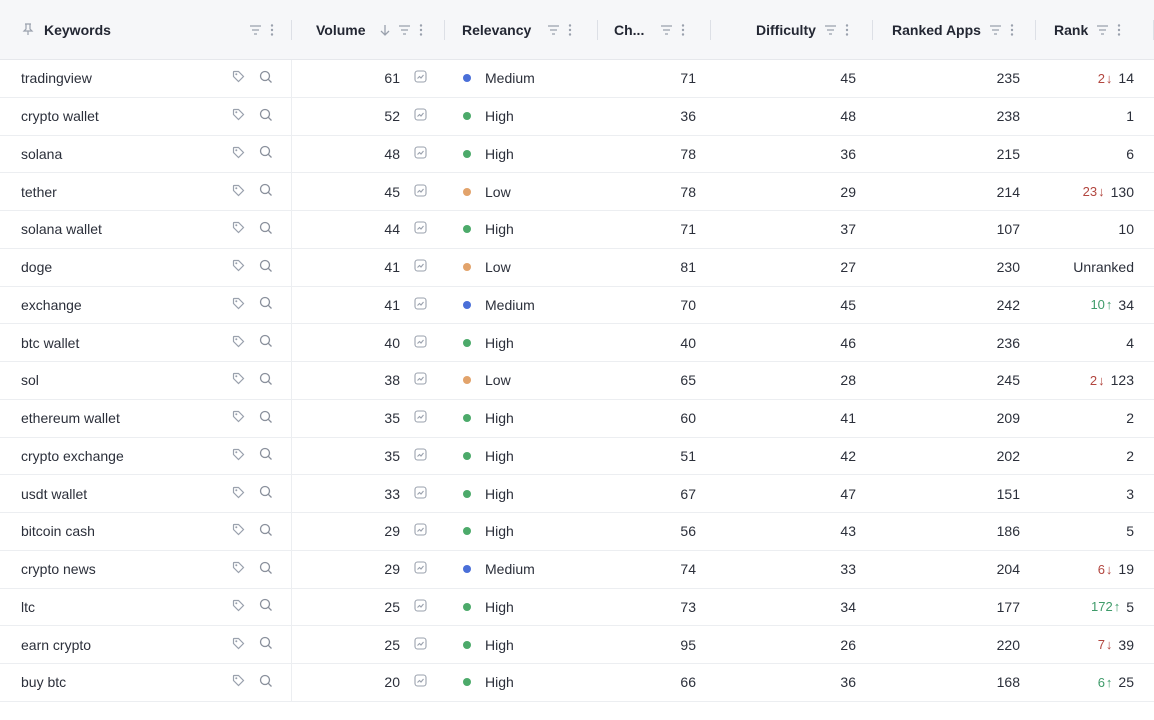  Describe the element at coordinates (954, 30) in the screenshot. I see `column-header-ranked-apps: Ranked Apps` at that location.